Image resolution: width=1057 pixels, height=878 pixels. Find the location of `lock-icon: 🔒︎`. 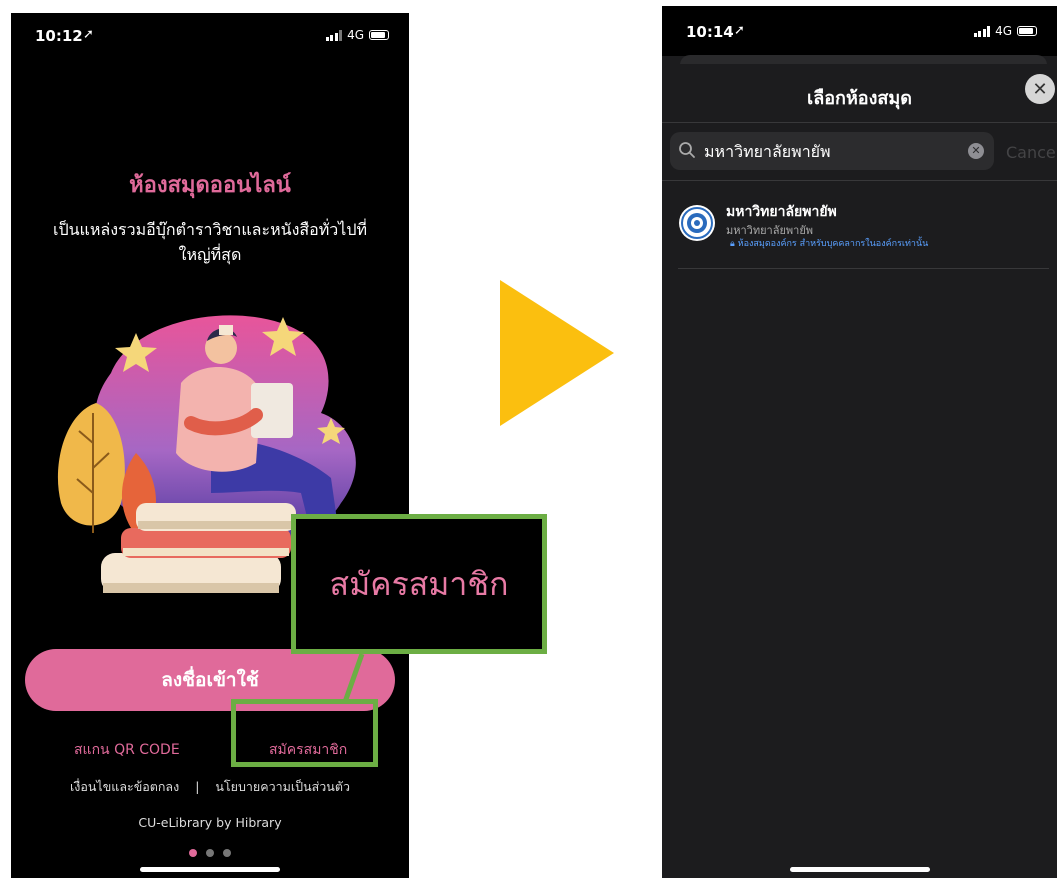

lock-icon: 🔒︎ is located at coordinates (734, 244).